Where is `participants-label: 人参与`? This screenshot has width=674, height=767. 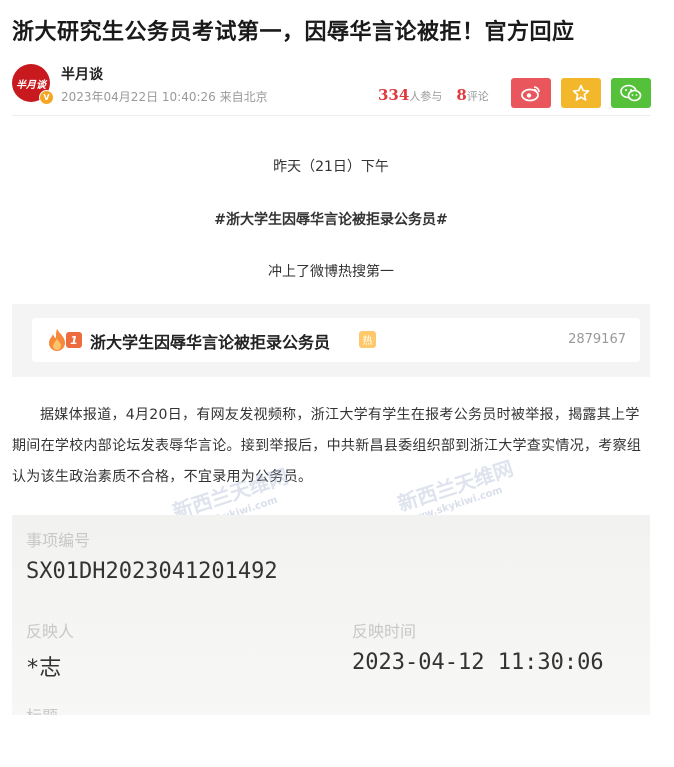 participants-label: 人参与 is located at coordinates (426, 96).